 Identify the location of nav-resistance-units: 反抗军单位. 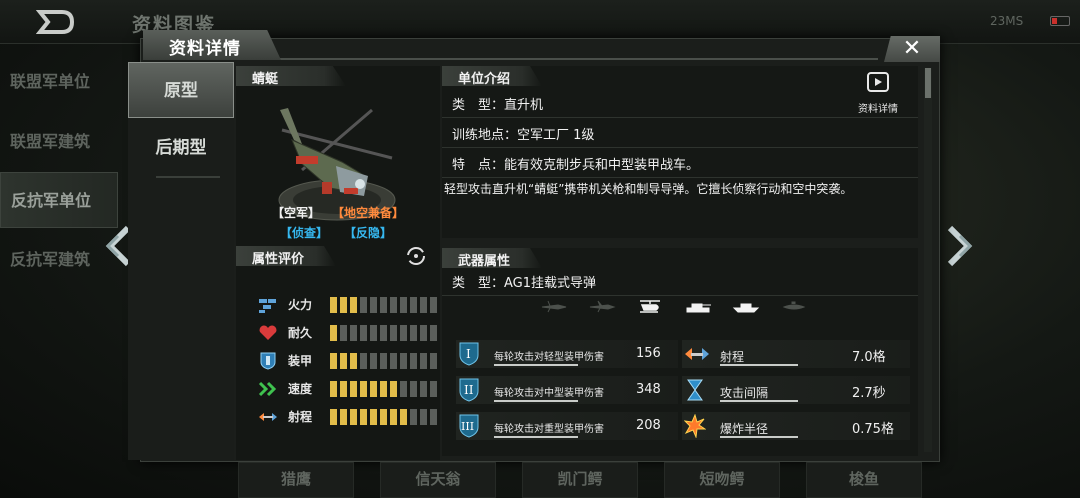
(59, 200).